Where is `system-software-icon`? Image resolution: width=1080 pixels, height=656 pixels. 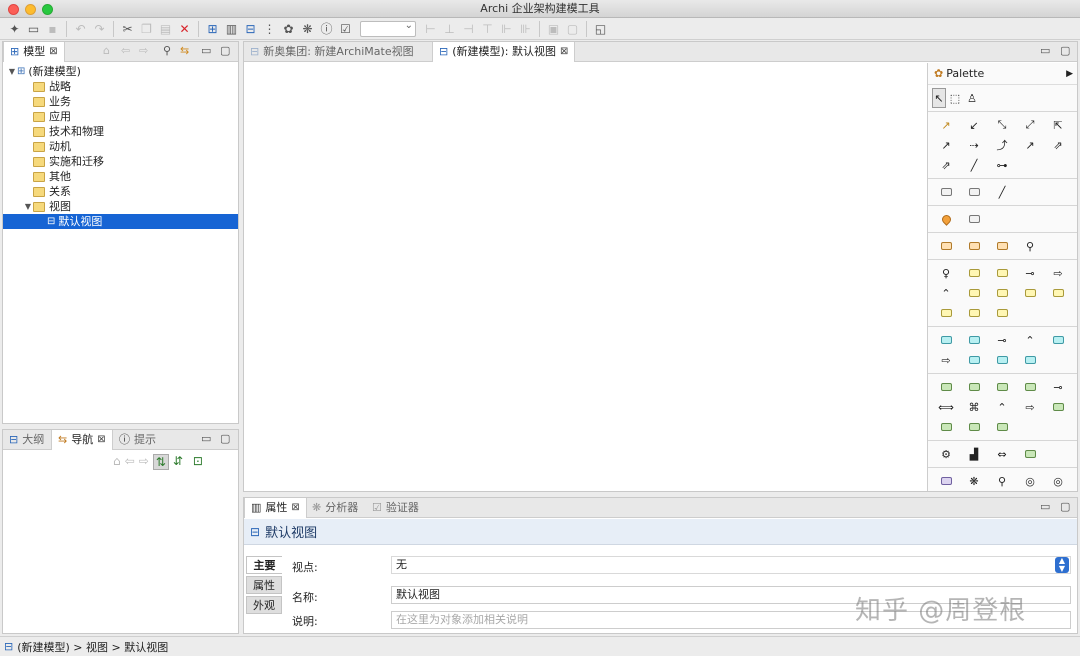 system-software-icon is located at coordinates (1002, 387).